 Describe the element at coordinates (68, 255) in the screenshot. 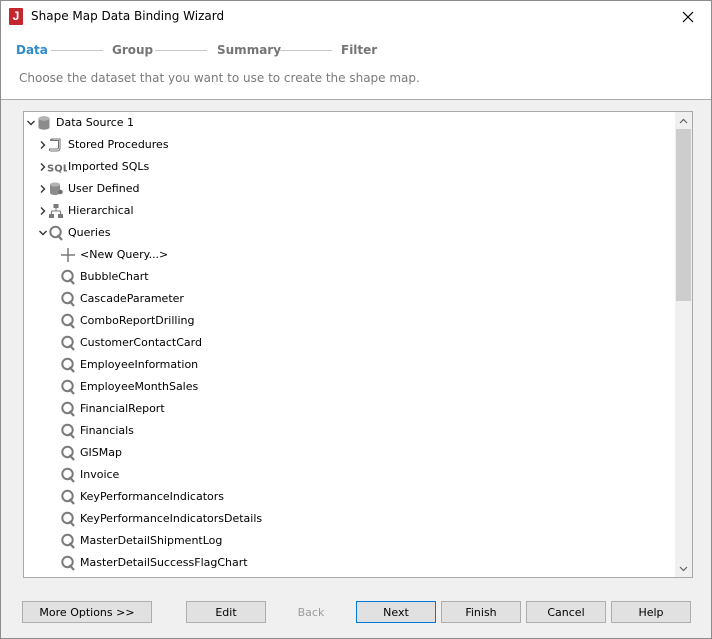

I see `plus-icon` at that location.